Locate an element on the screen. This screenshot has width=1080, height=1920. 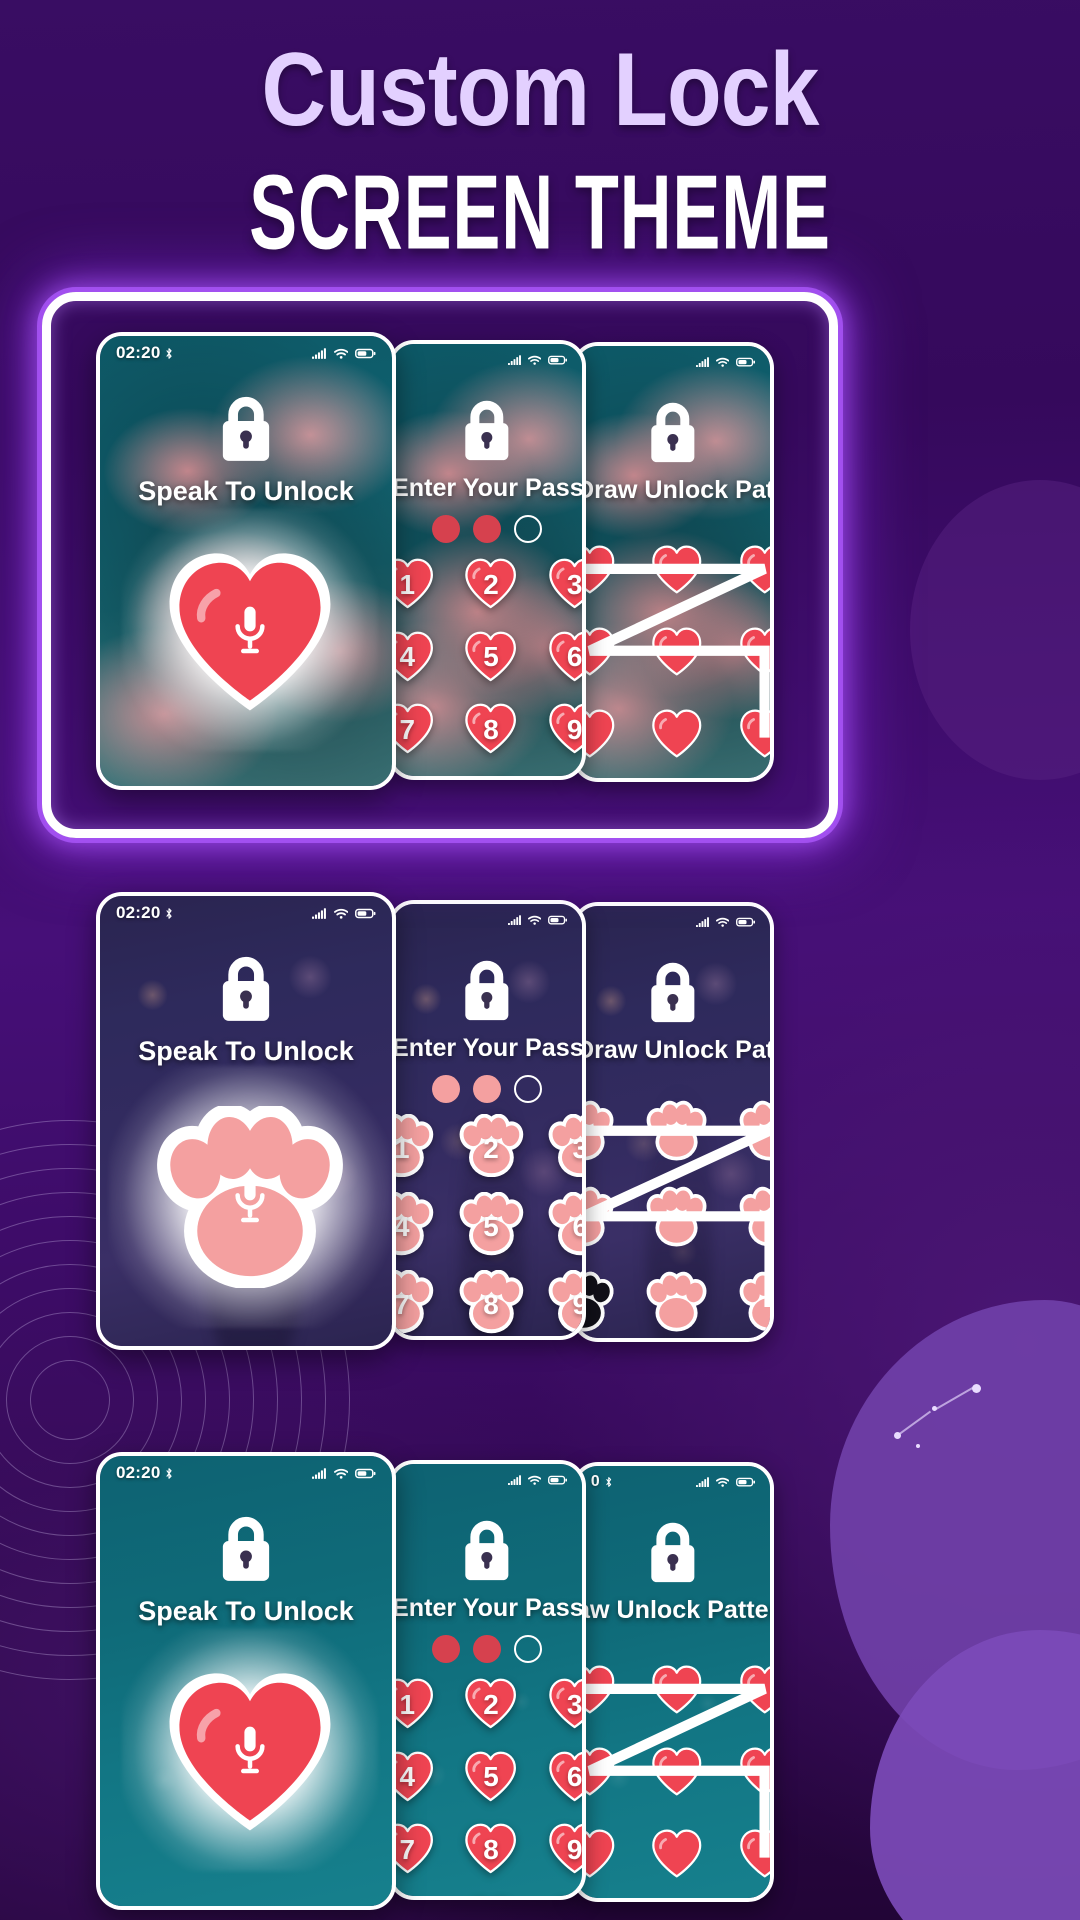
phone-pattern-rose: Draw Unlock Pattern is located at coordinates (673, 562).